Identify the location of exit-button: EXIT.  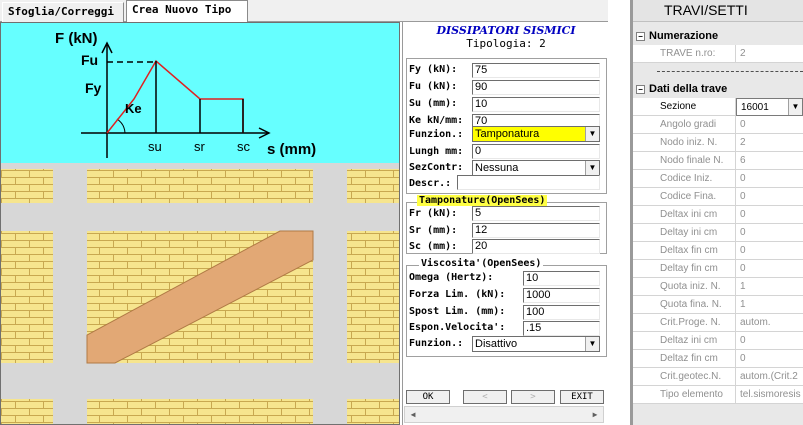
(582, 397).